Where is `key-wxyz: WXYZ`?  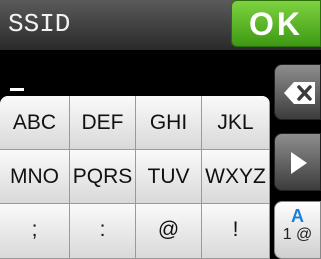
key-wxyz: WXYZ is located at coordinates (236, 177).